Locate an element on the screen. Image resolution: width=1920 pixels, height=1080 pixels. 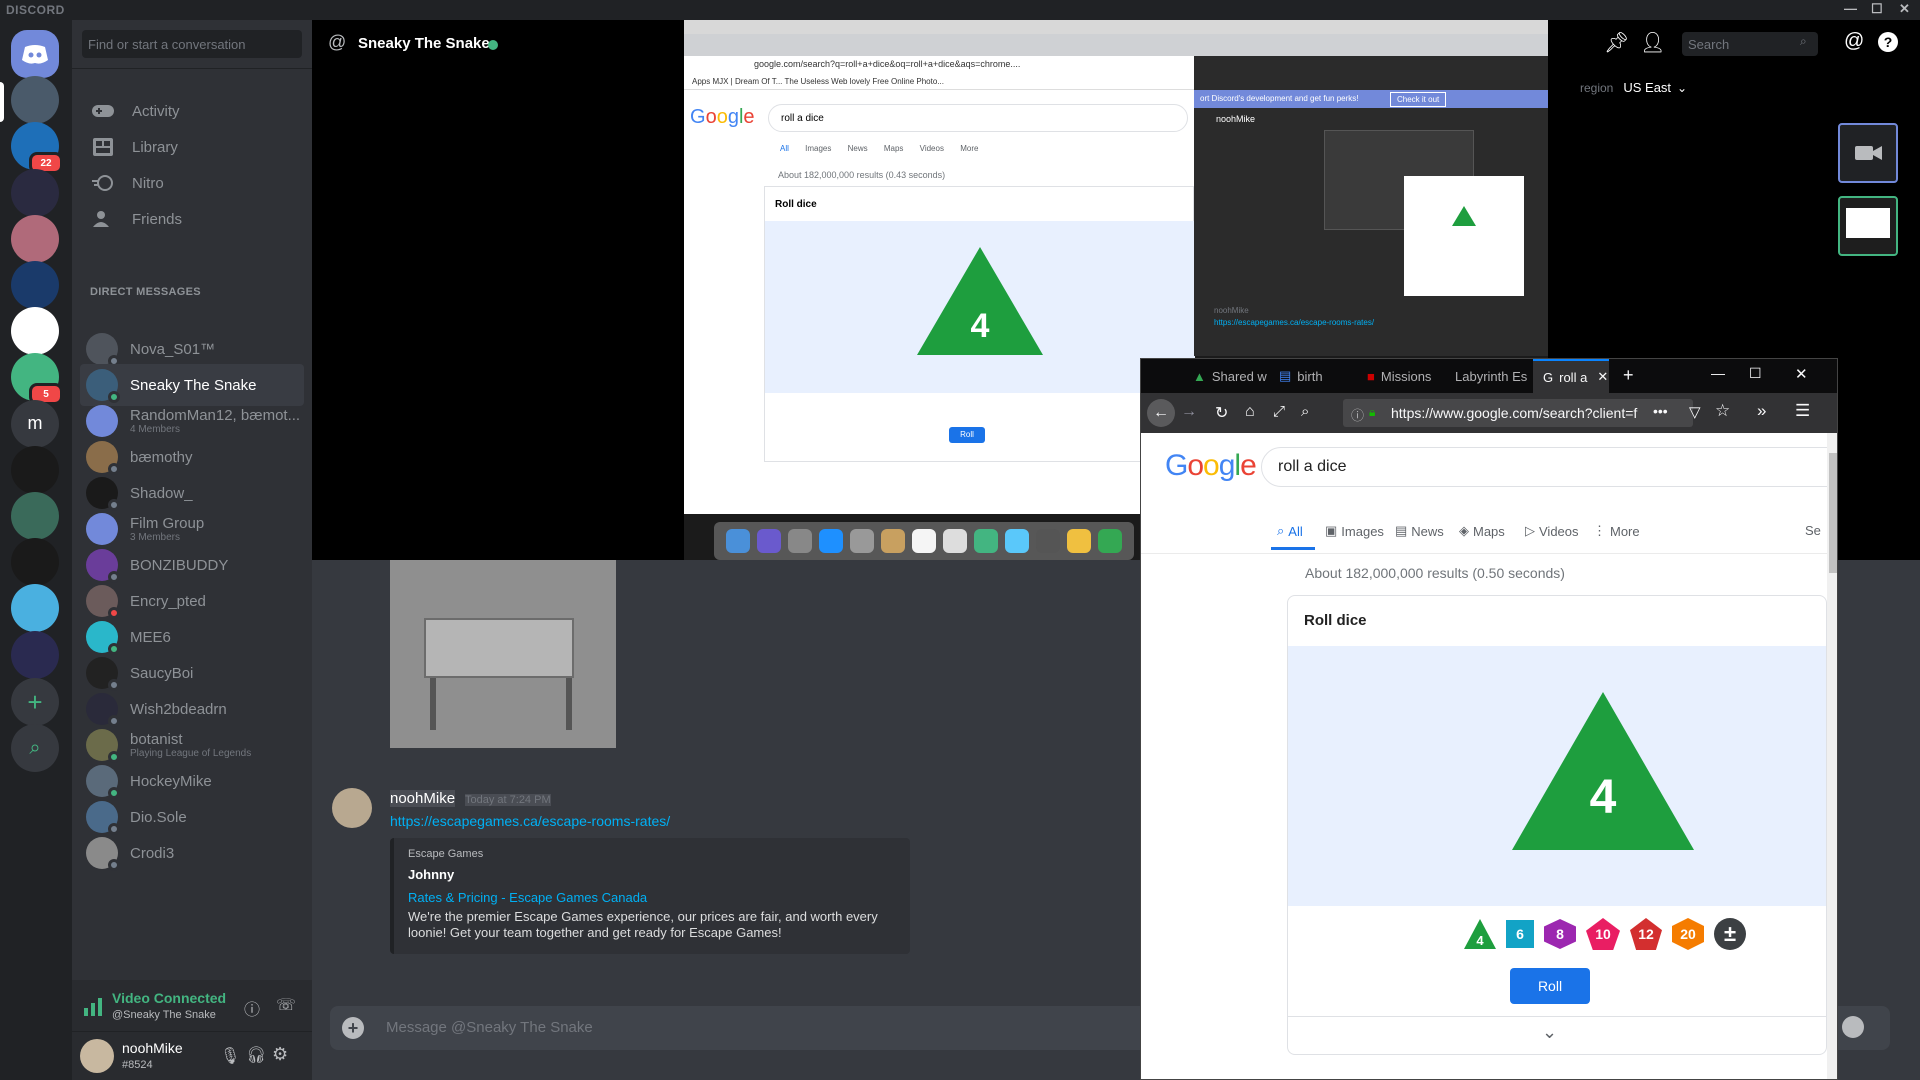
call-search-input: Search is located at coordinates (1750, 44).